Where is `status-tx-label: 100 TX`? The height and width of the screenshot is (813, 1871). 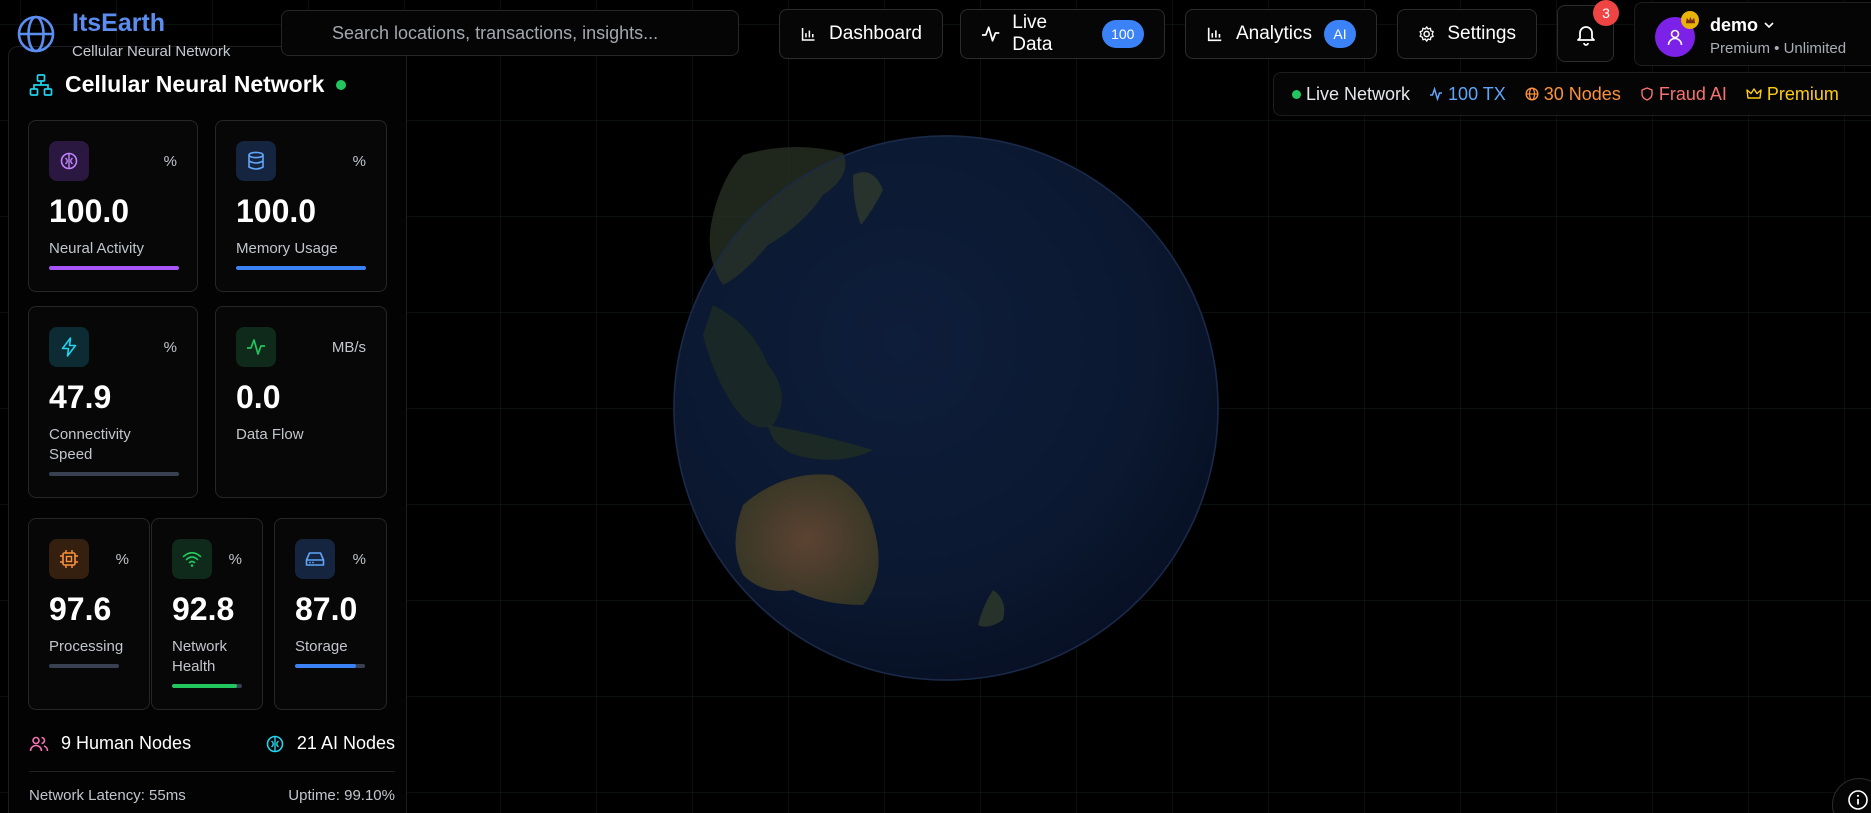 status-tx-label: 100 TX is located at coordinates (1477, 93).